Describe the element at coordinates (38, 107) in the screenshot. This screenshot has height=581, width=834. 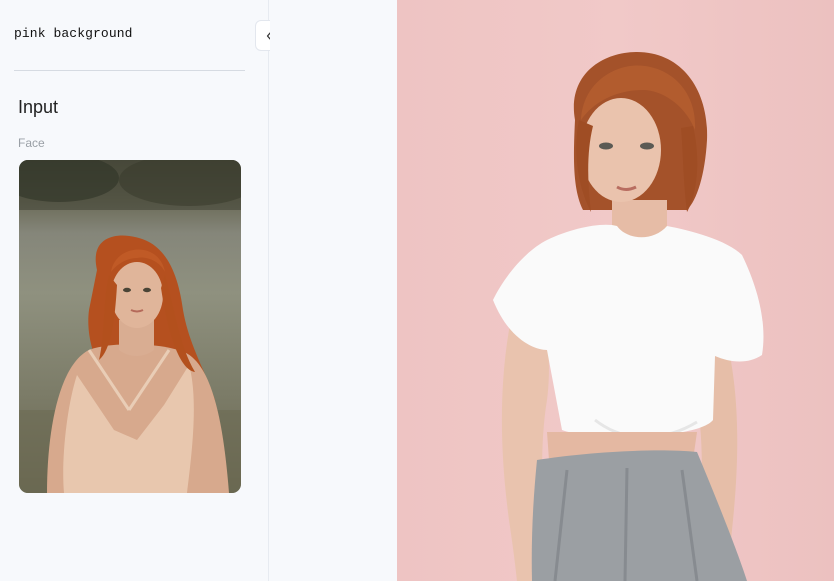
I see `section-title-input: Input` at that location.